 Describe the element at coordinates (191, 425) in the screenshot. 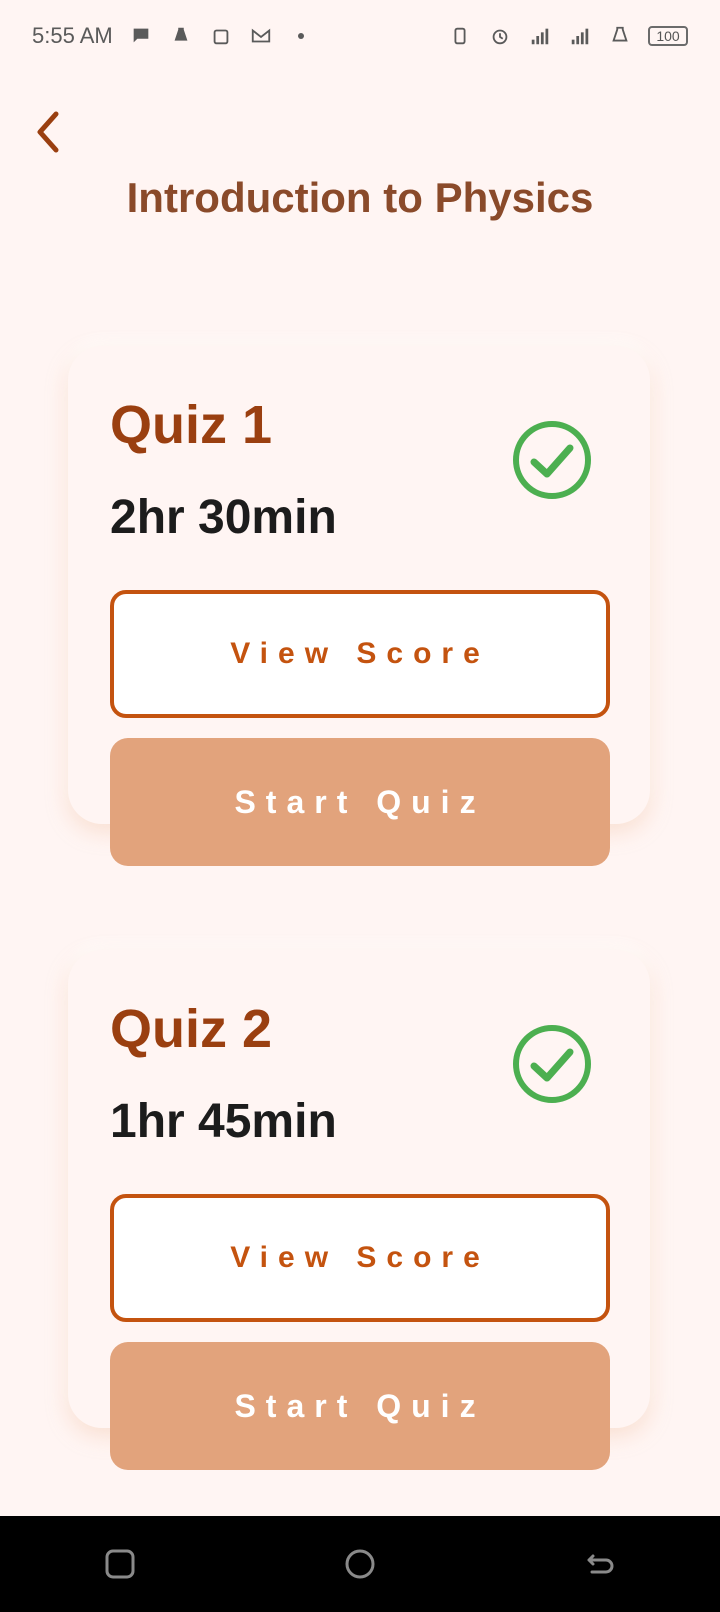

I see `quiz-title: Quiz 1` at that location.